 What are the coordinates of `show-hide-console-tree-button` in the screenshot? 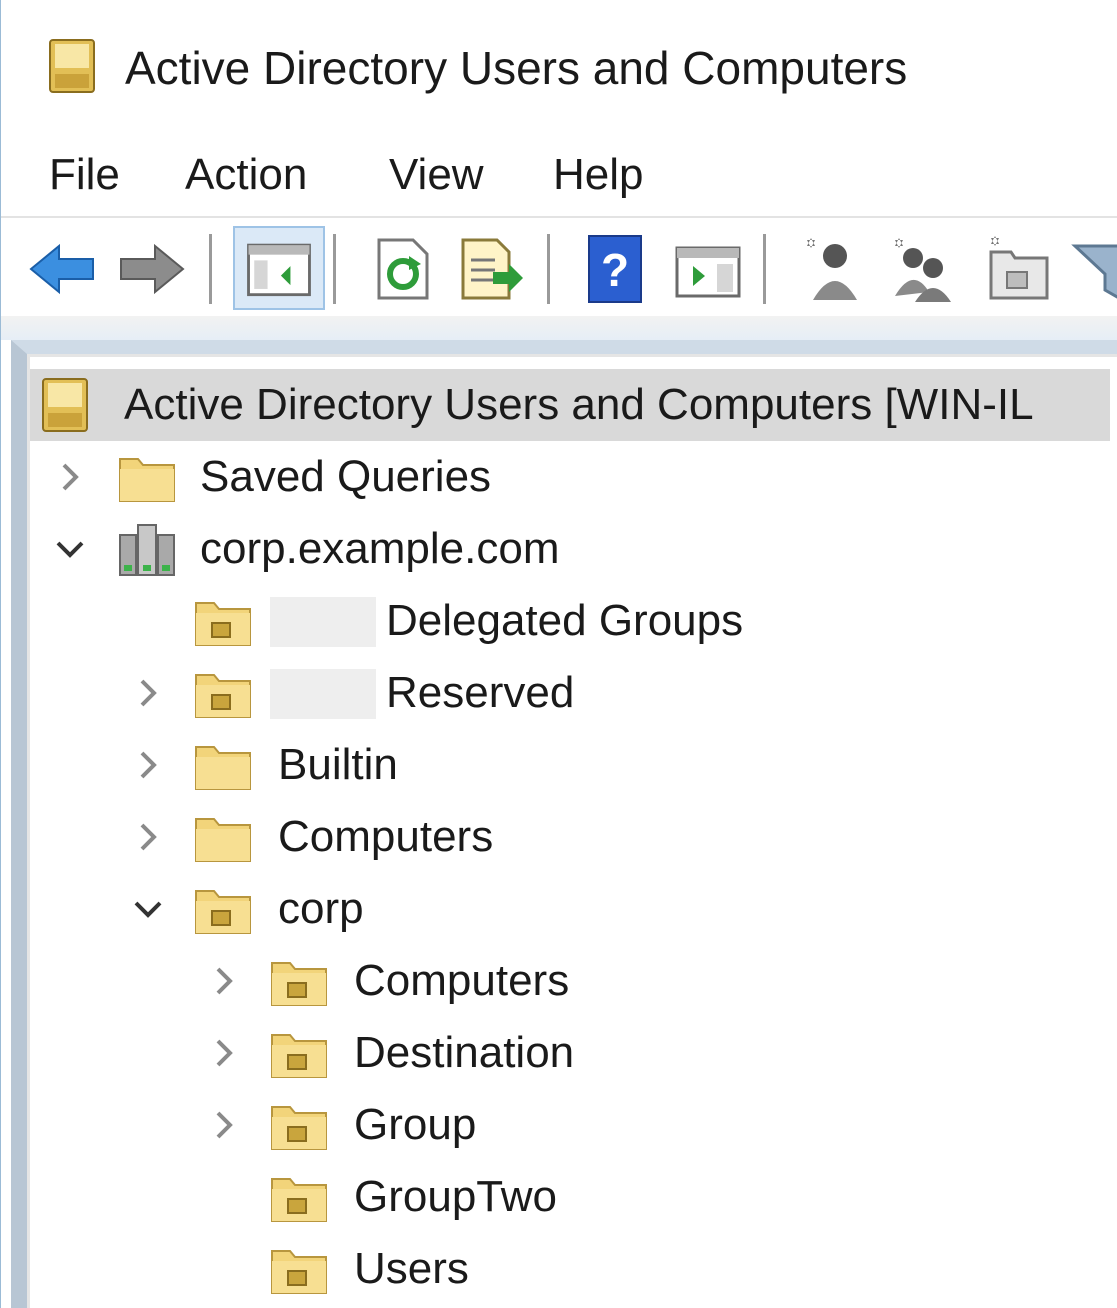 It's located at (279, 268).